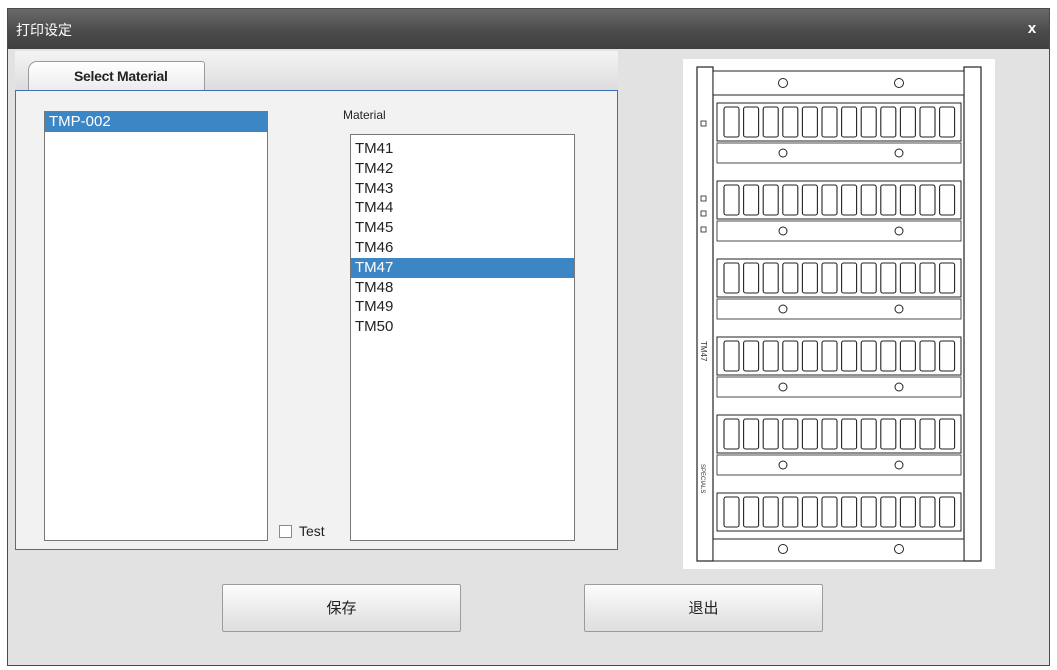 The height and width of the screenshot is (670, 1057). I want to click on list-item: TM44, so click(462, 208).